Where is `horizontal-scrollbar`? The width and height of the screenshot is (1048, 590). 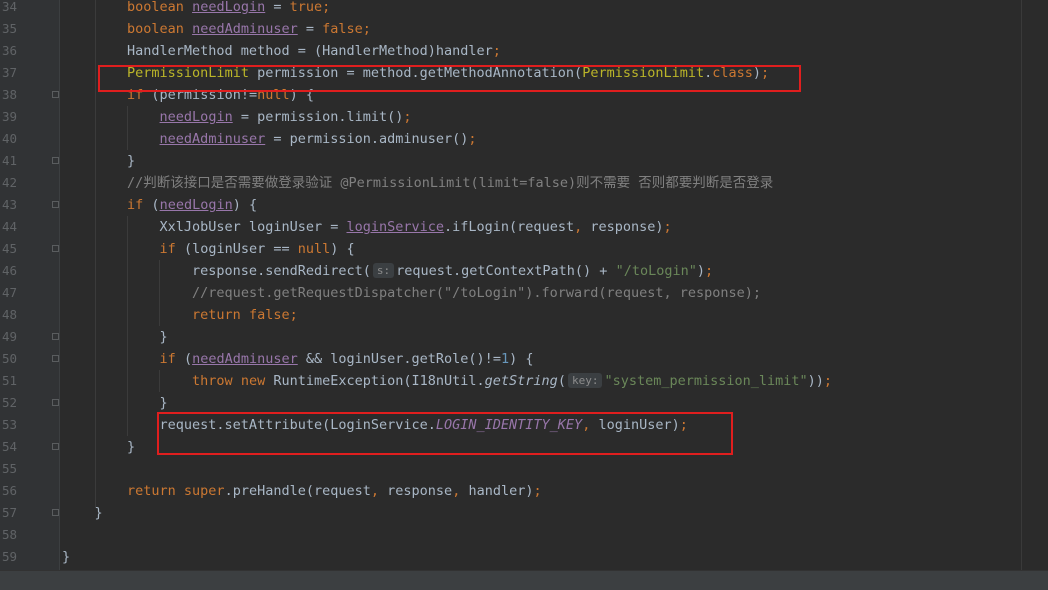
horizontal-scrollbar is located at coordinates (524, 580).